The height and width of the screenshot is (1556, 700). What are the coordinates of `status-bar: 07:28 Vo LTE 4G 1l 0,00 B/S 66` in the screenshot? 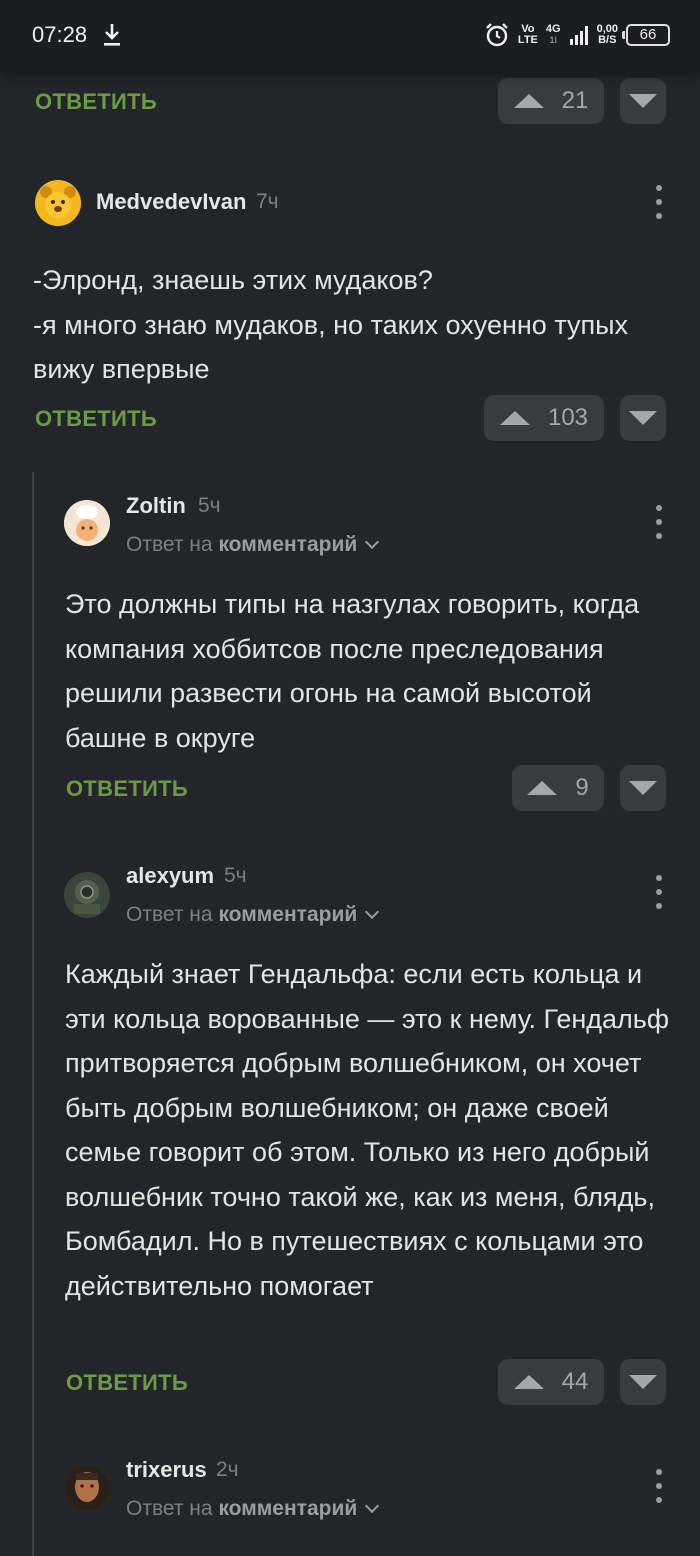 It's located at (350, 36).